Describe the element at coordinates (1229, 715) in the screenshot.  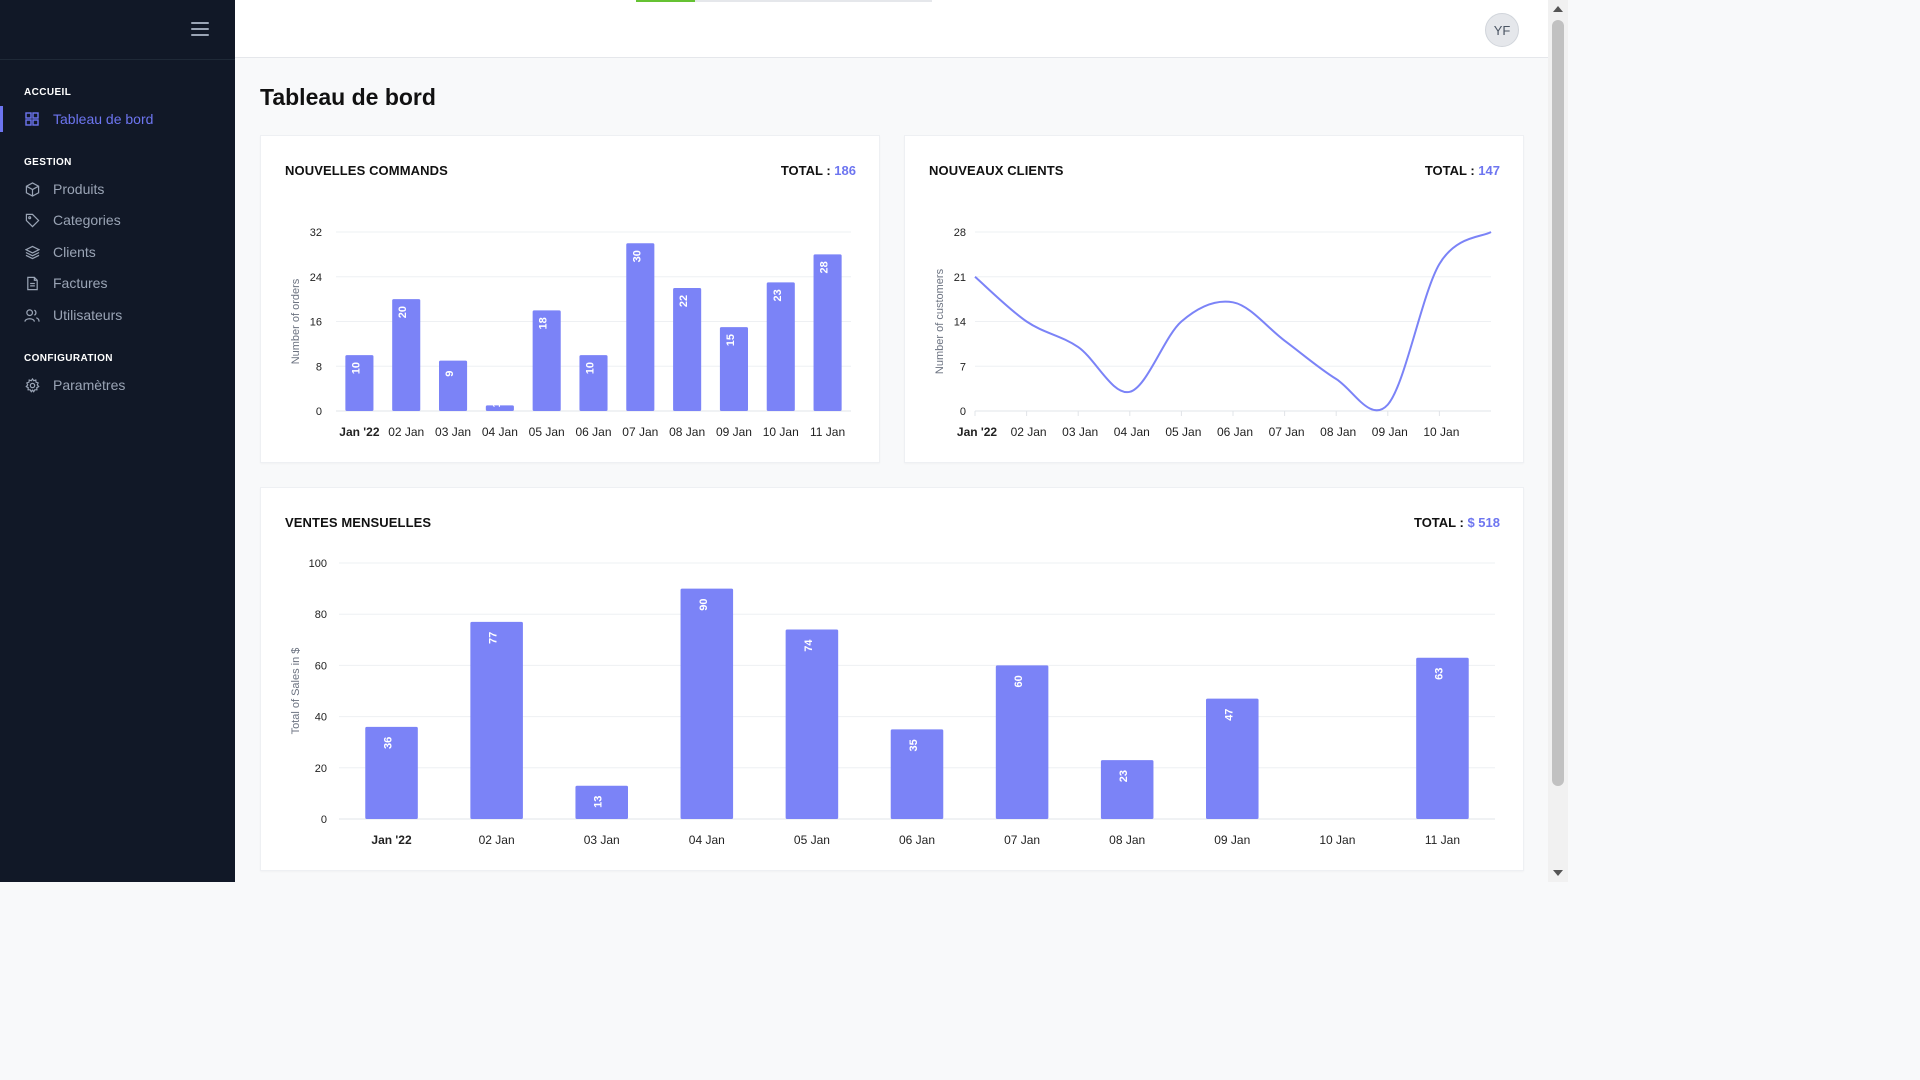
I see `bar-data-label: 47` at that location.